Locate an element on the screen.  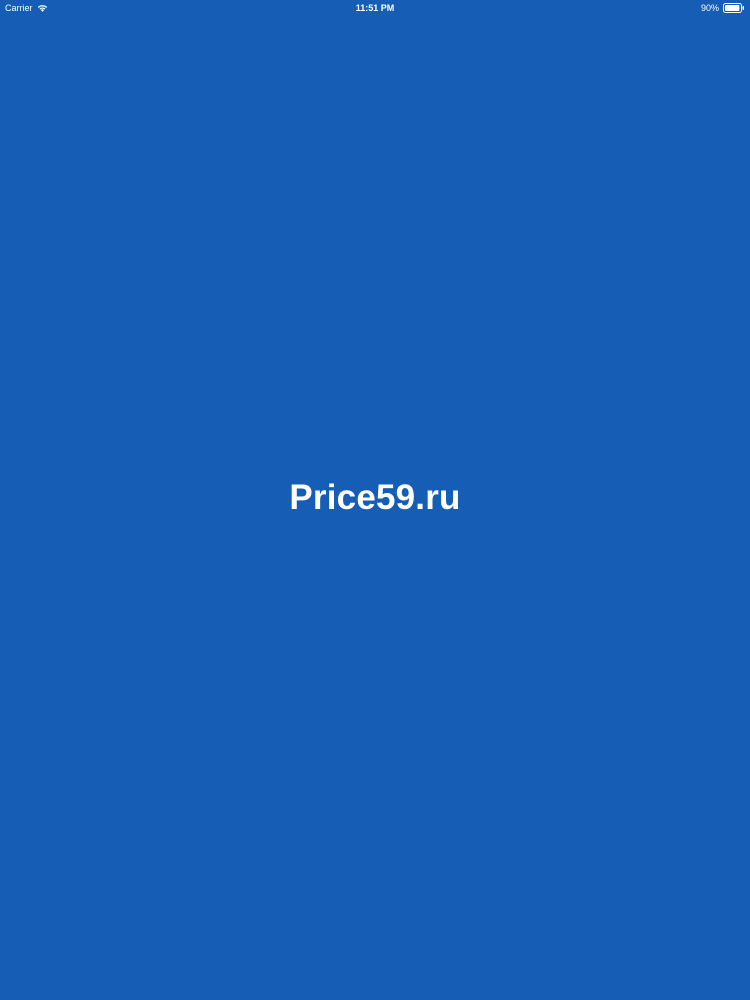
battery-percentage: 90% is located at coordinates (709, 8).